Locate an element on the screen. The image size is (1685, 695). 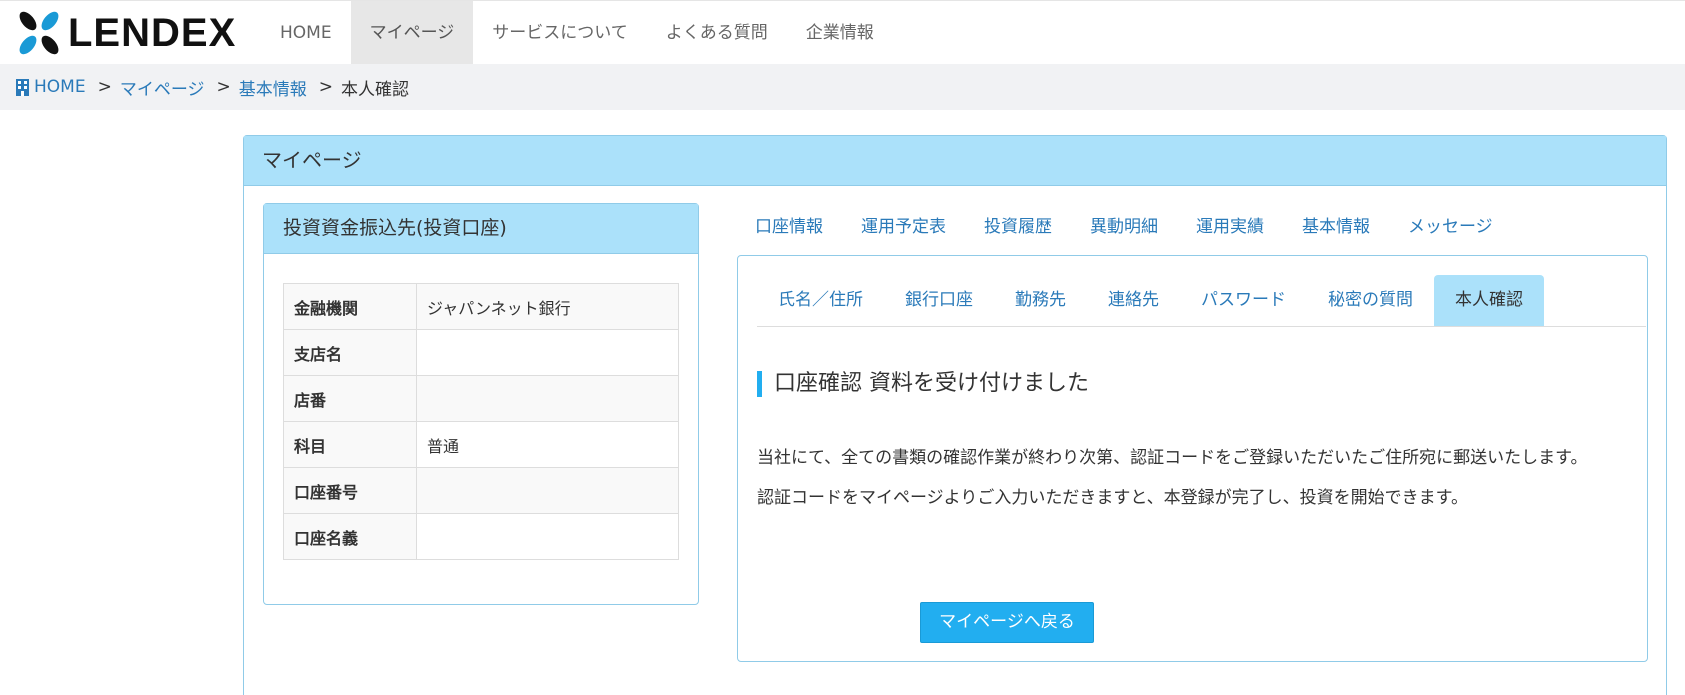
row-value: 普通 is located at coordinates (547, 444).